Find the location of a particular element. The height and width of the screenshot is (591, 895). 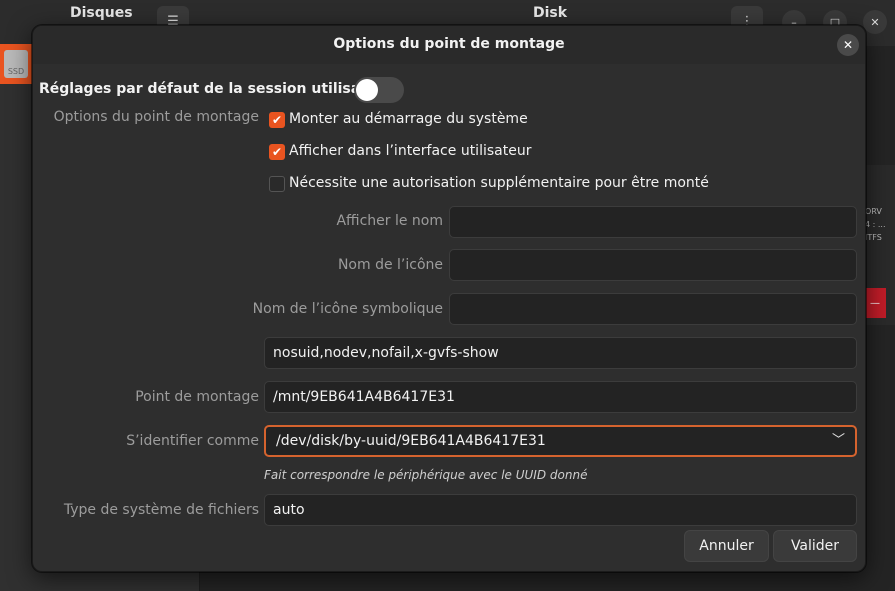

show-in-ui-checkbox: ✔ is located at coordinates (277, 152).